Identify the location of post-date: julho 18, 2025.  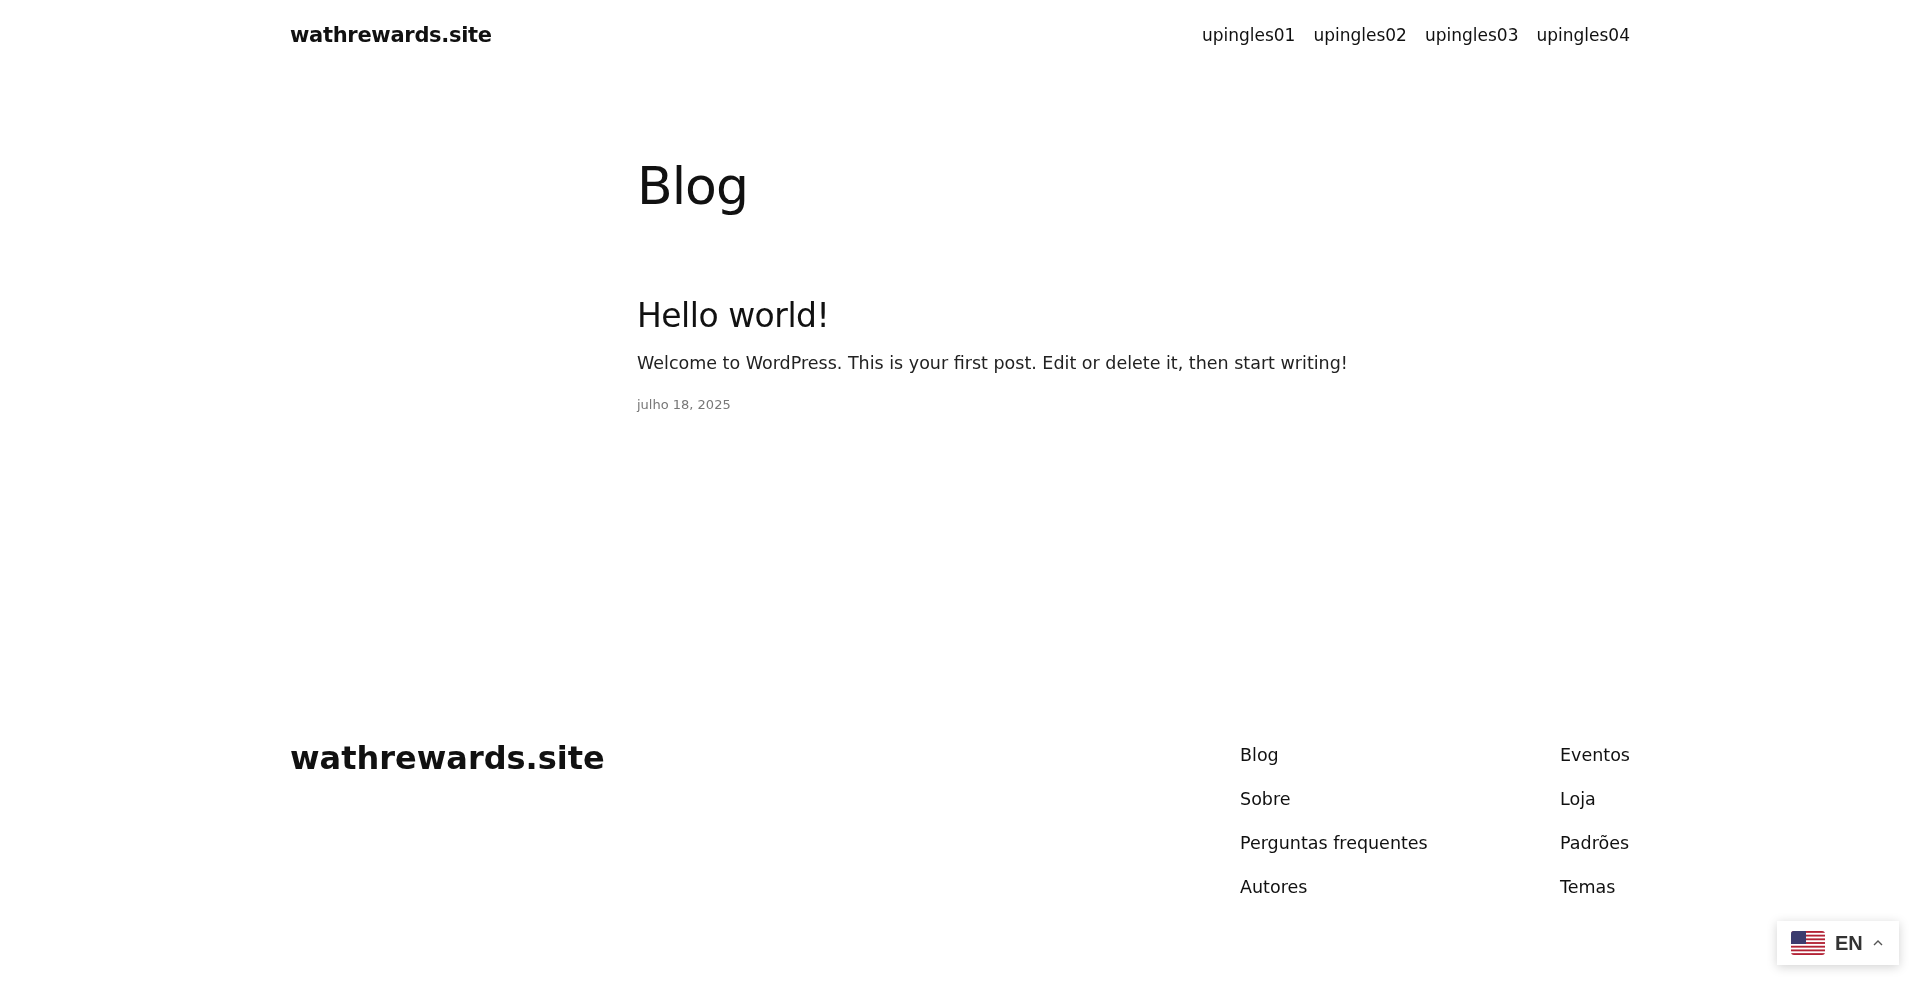
(684, 404).